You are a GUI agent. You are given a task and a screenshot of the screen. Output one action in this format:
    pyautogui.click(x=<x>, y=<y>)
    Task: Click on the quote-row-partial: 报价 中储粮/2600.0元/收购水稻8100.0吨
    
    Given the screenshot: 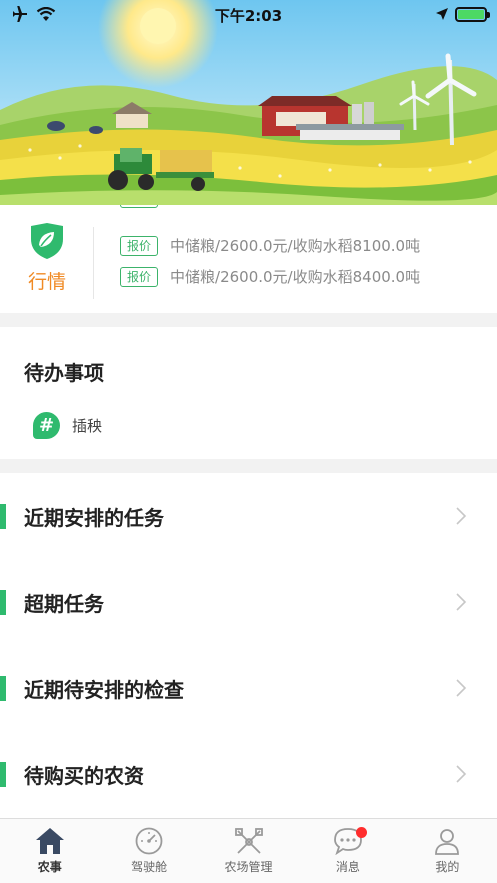 What is the action you would take?
    pyautogui.click(x=270, y=206)
    